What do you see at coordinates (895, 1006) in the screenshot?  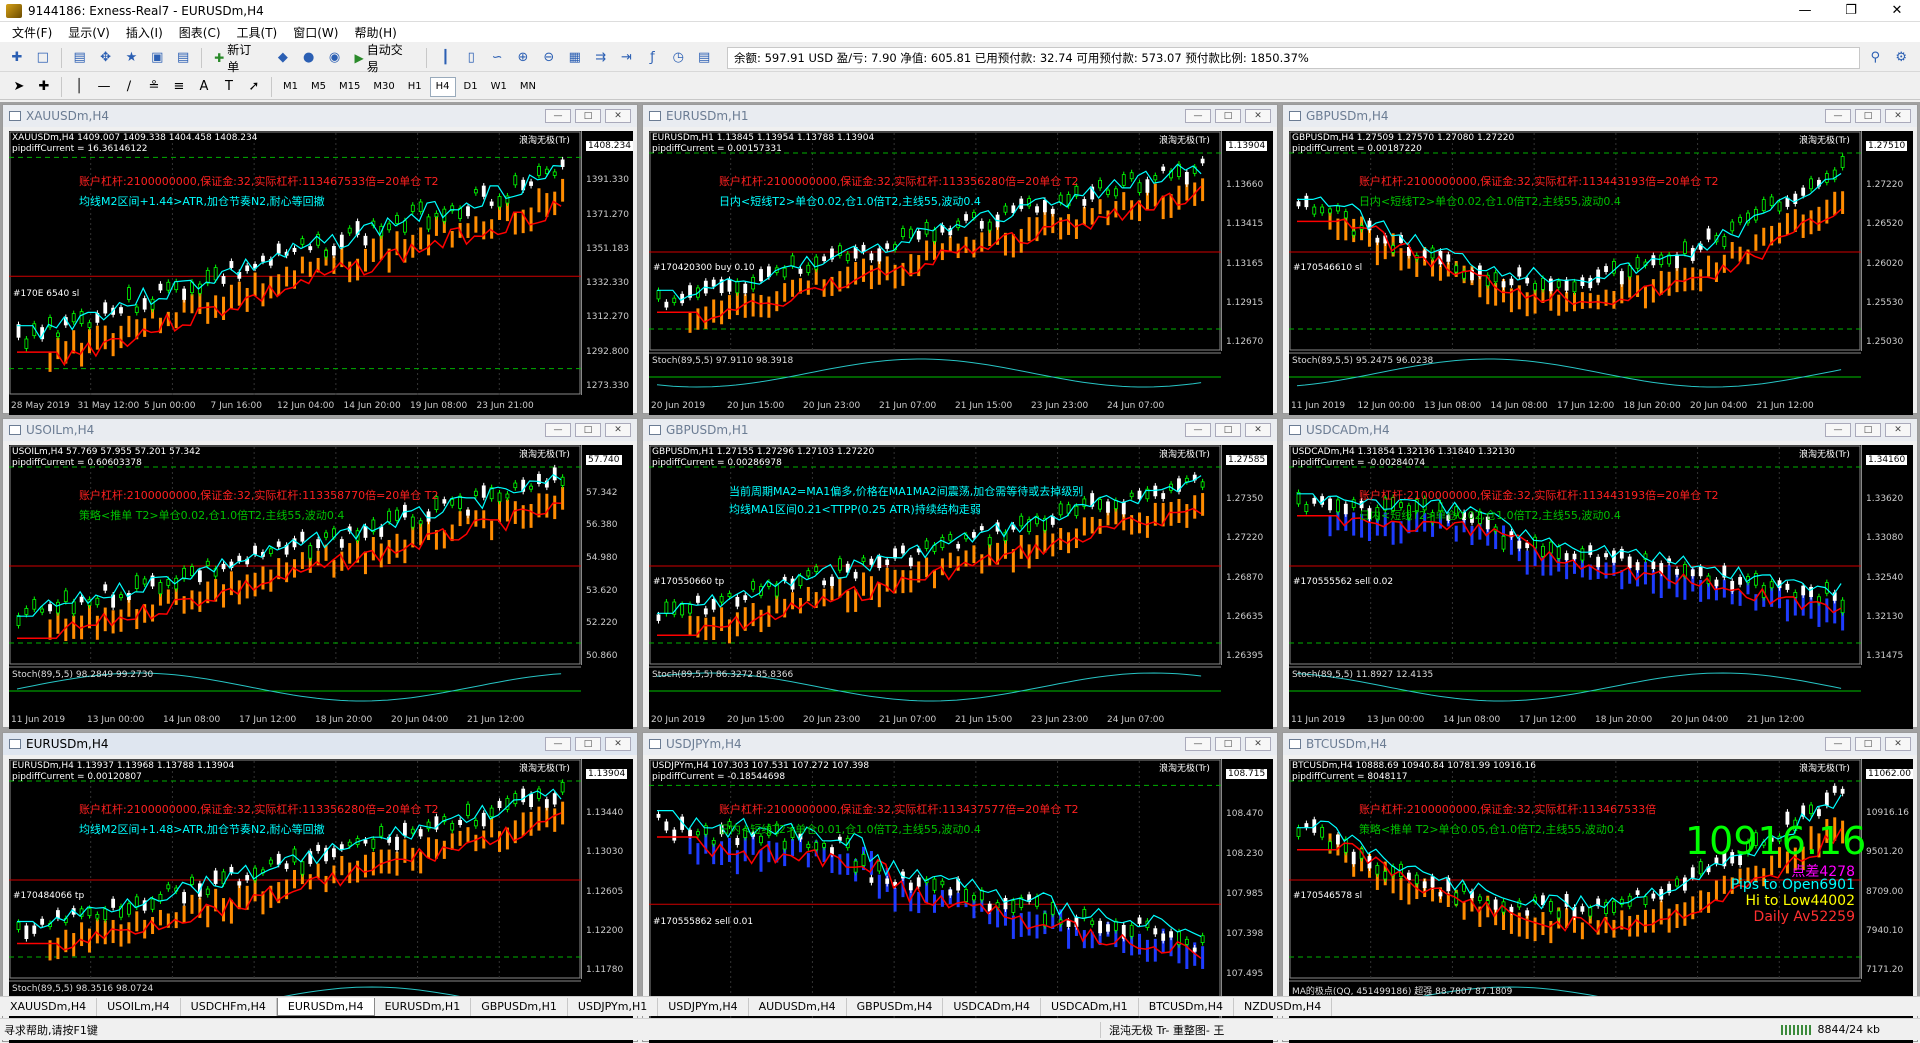 I see `chart-tab: GBPUSDm,H4` at bounding box center [895, 1006].